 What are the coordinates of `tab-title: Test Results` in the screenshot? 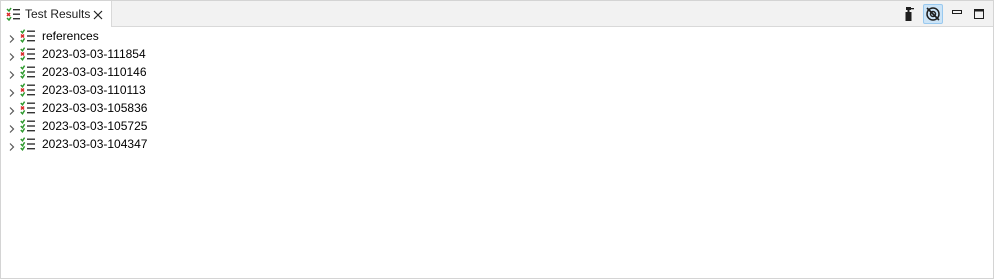 It's located at (58, 14).